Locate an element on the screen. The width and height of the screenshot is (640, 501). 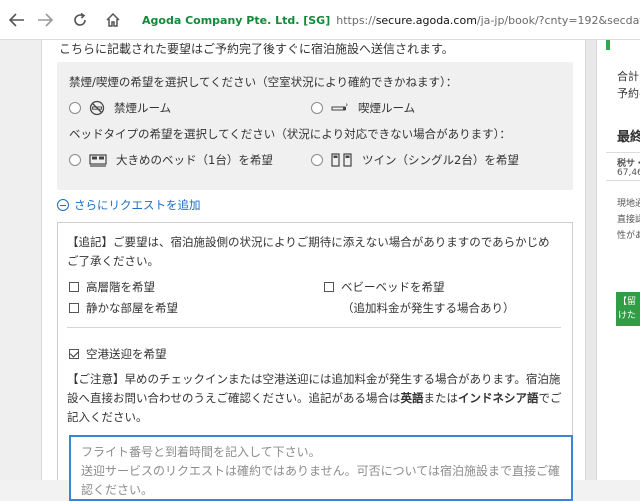
note-line-3: 性があ is located at coordinates (628, 236).